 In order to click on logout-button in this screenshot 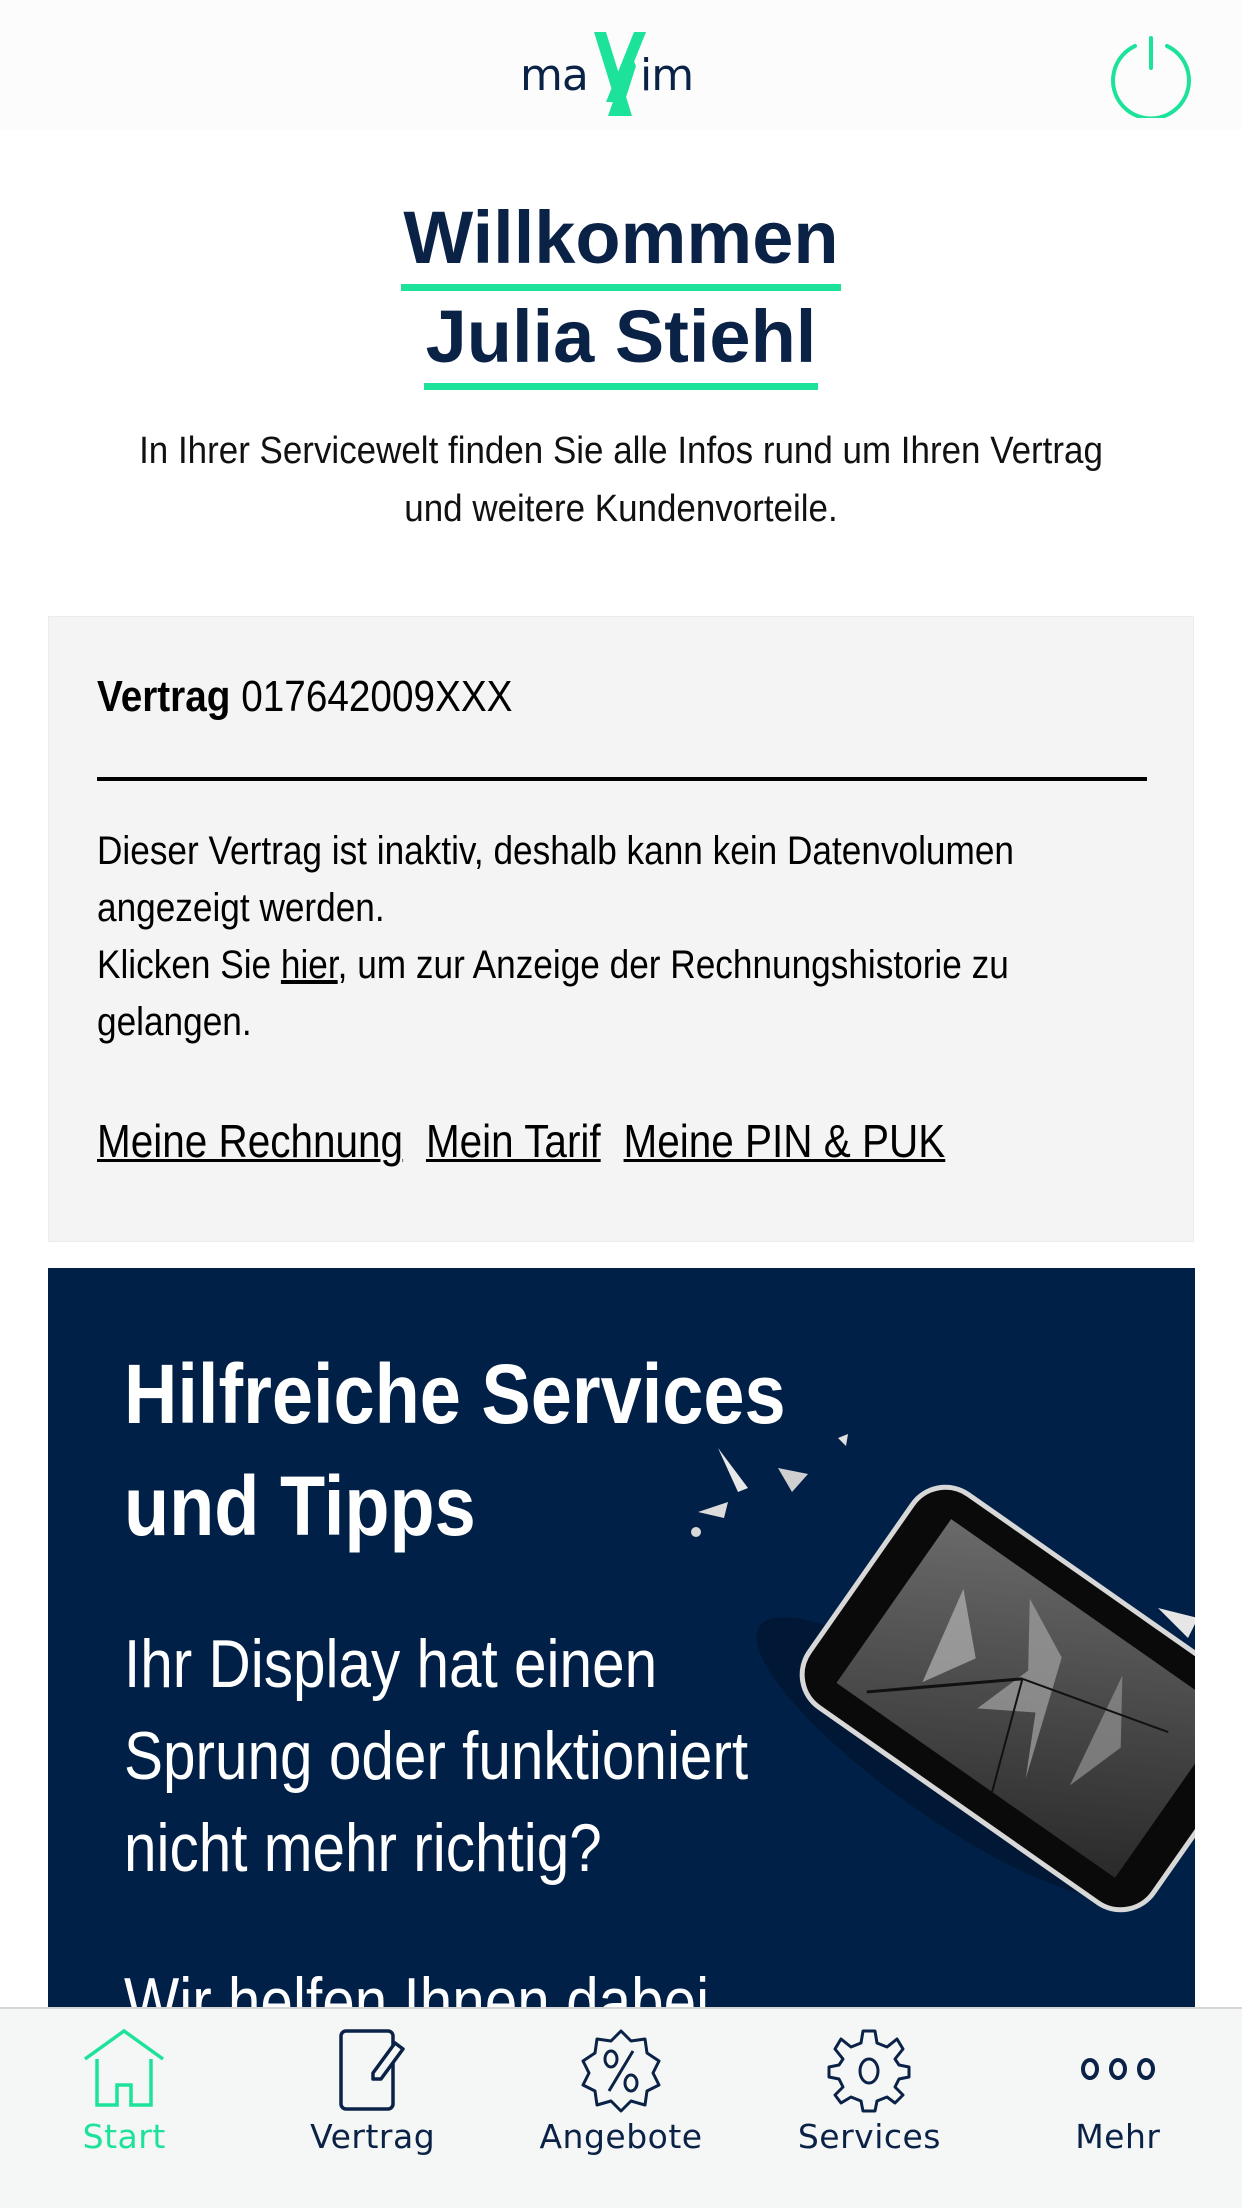, I will do `click(1151, 76)`.